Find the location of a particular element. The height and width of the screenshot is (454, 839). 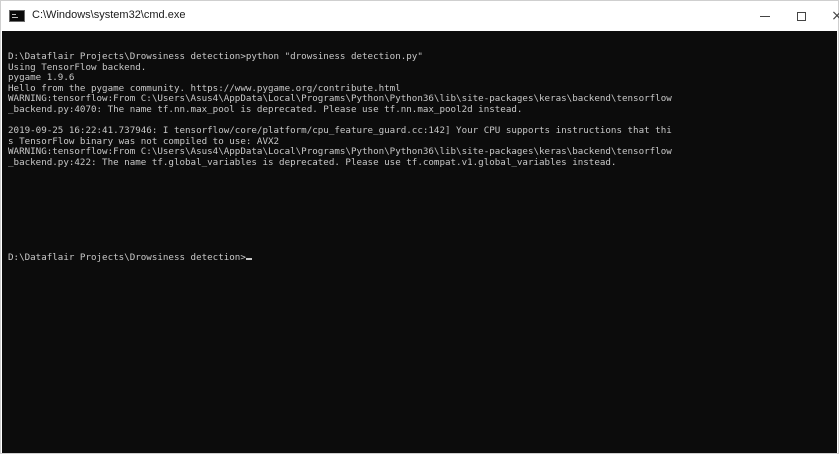

cmd-icon is located at coordinates (17, 16).